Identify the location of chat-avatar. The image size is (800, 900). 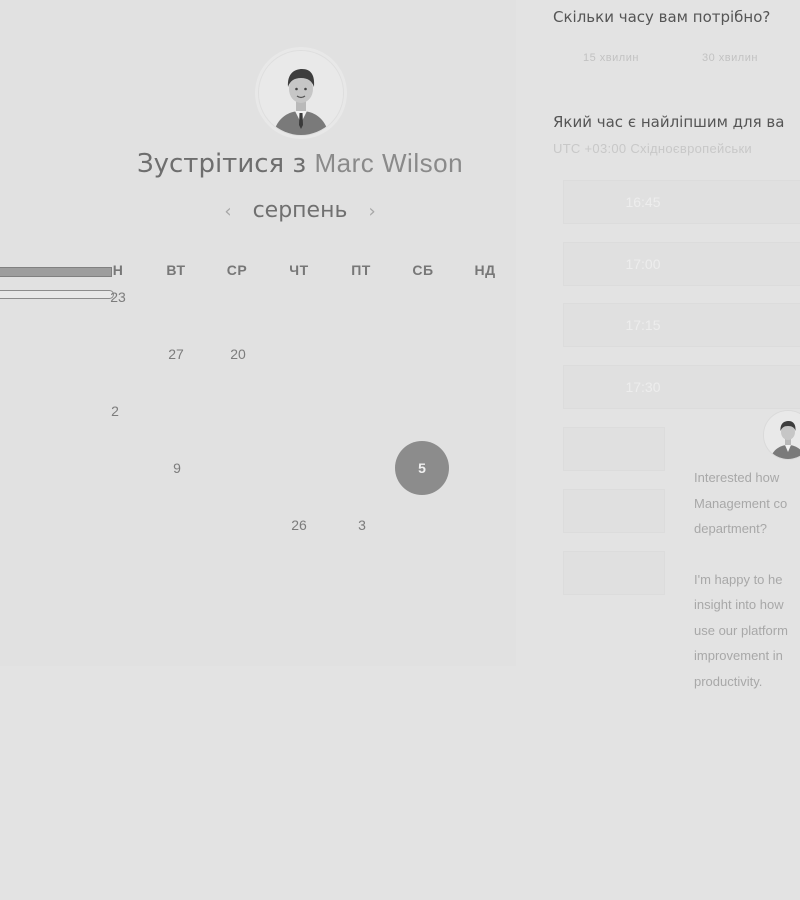
(781, 435).